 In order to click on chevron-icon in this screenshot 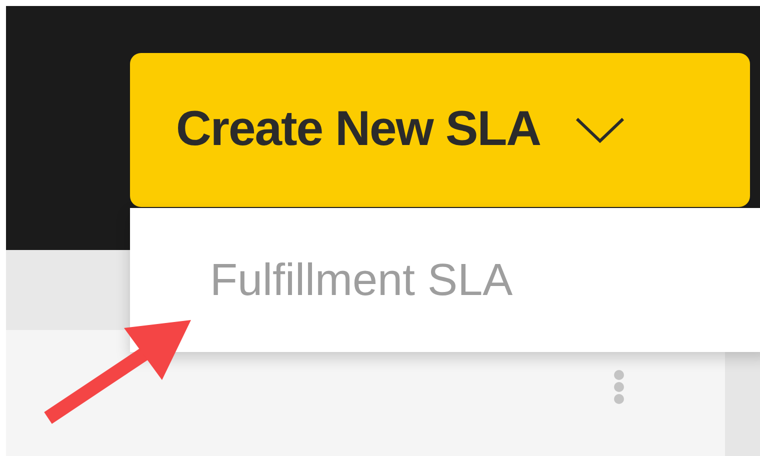, I will do `click(599, 130)`.